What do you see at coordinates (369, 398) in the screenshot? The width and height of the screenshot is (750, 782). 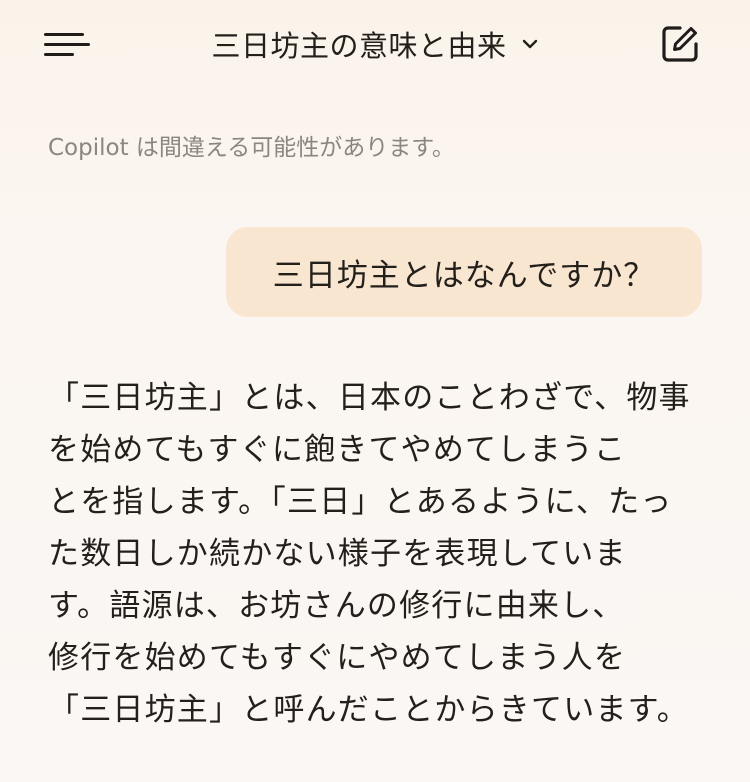 I see `assistant-message-line: 「三日坊主」とは、日本のことわざで、物事` at bounding box center [369, 398].